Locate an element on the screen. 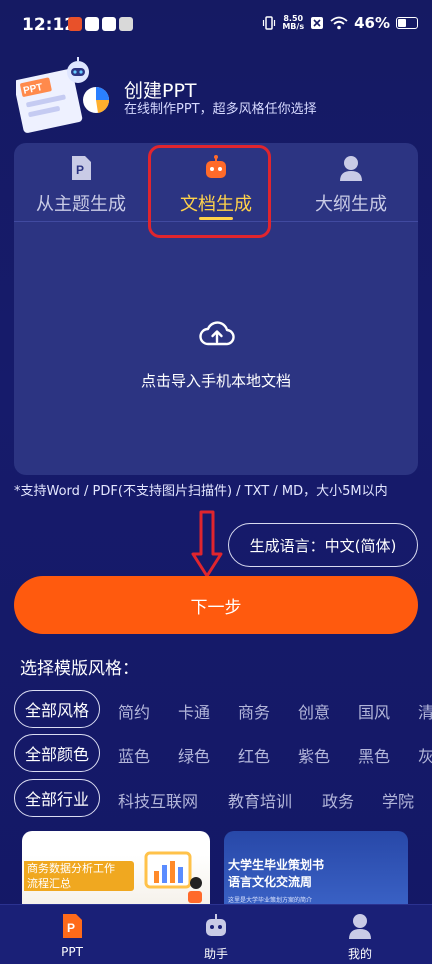  next-step-button: 下一步 is located at coordinates (216, 605).